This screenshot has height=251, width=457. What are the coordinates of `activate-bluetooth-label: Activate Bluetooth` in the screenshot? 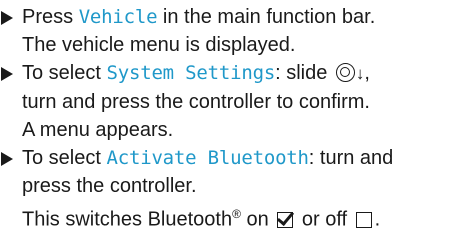 It's located at (207, 158).